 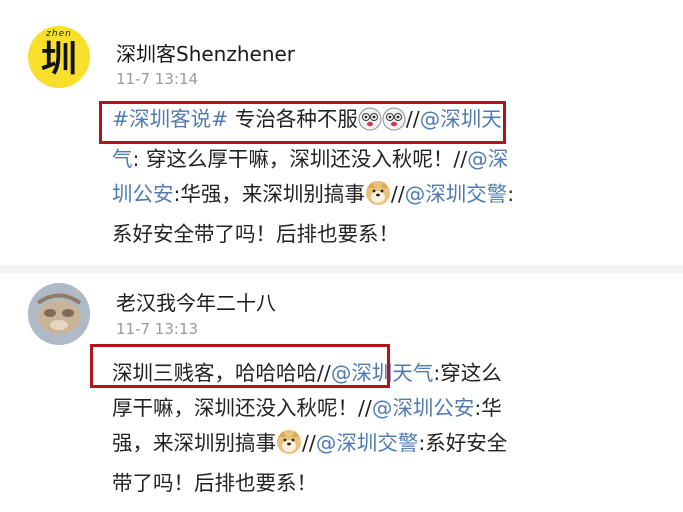 What do you see at coordinates (59, 34) in the screenshot?
I see `avatar-caption: zhen` at bounding box center [59, 34].